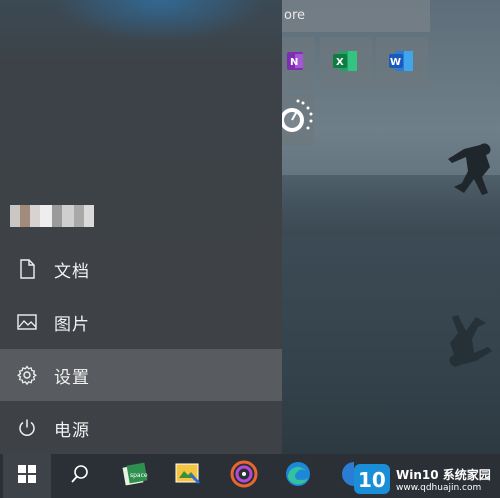 The width and height of the screenshot is (500, 498). I want to click on spacesuit-app-icon: space, so click(136, 476).